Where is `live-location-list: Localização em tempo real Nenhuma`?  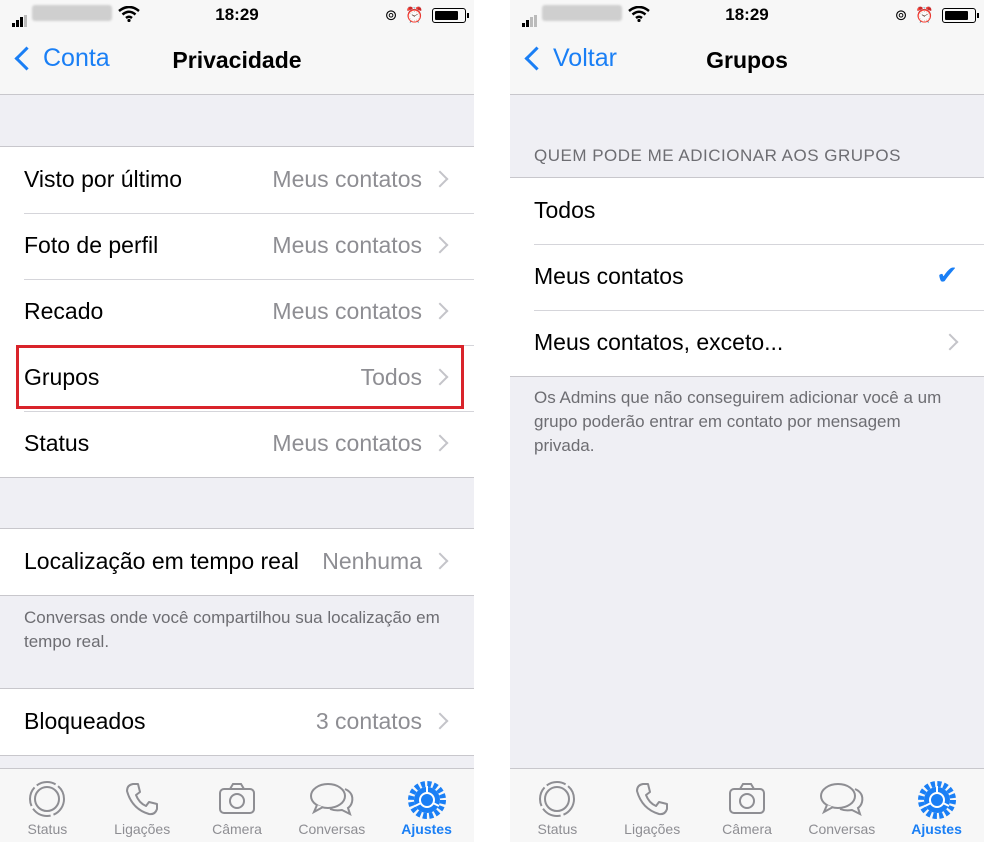
live-location-list: Localização em tempo real Nenhuma is located at coordinates (237, 562).